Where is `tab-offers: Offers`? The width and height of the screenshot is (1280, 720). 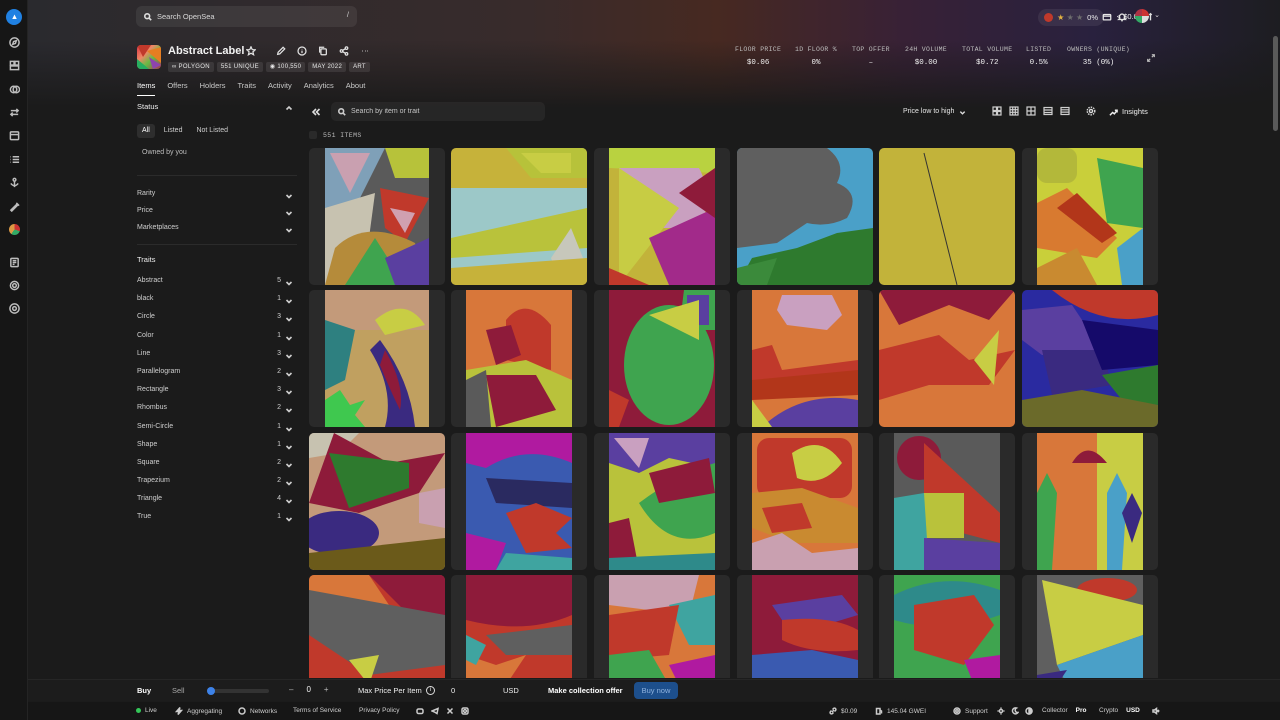
tab-offers: Offers is located at coordinates (177, 88).